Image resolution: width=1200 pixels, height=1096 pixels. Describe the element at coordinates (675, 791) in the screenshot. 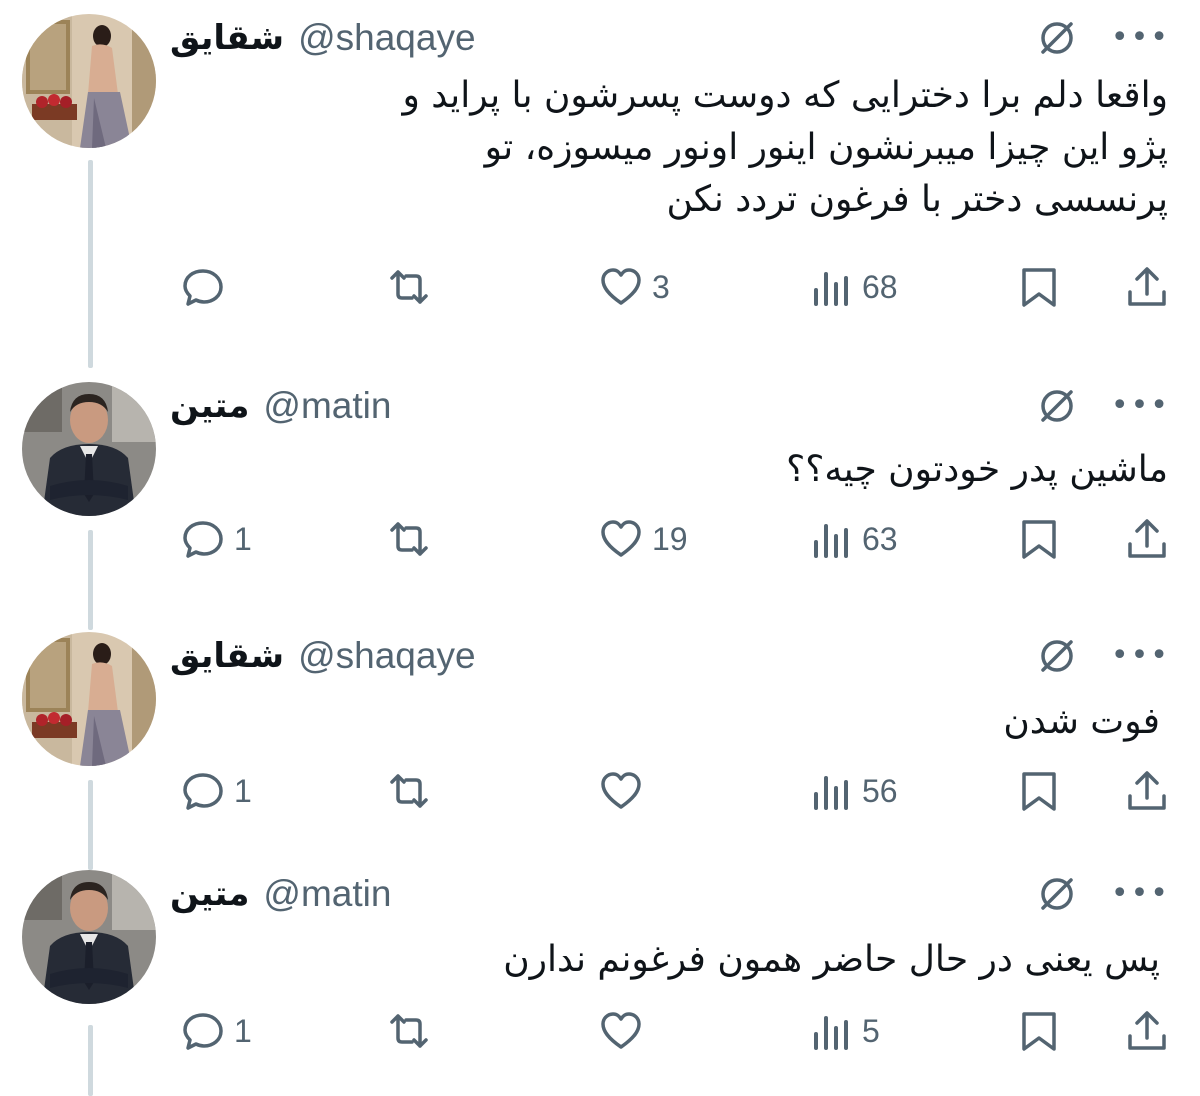

I see `tweet-actions: 1 56` at that location.